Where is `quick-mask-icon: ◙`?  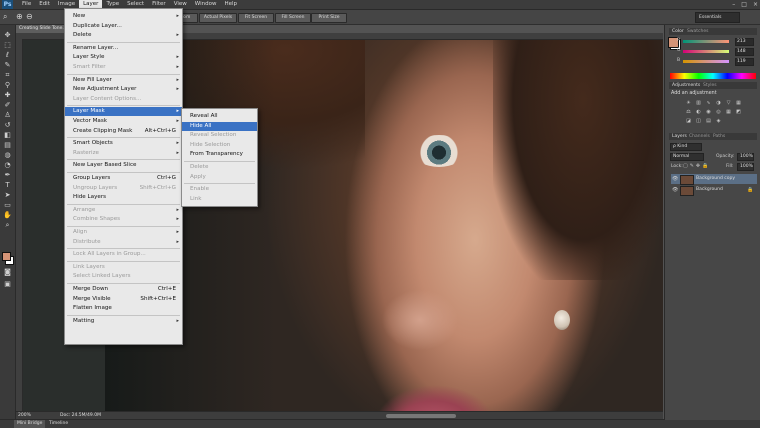
quick-mask-icon: ◙ is located at coordinates (7, 272).